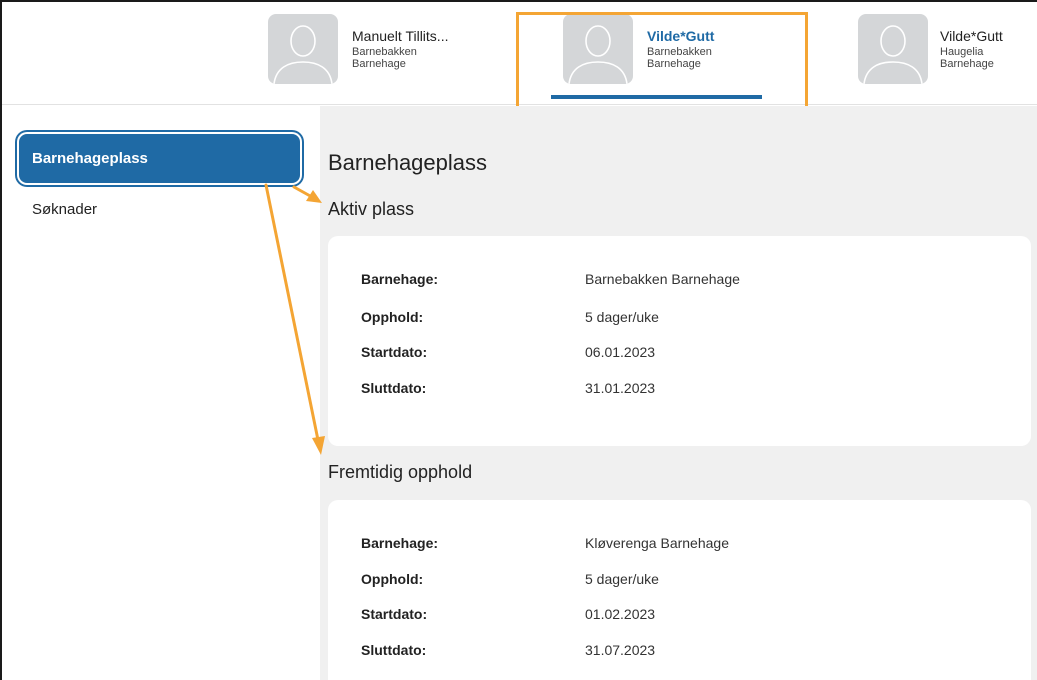 This screenshot has height=680, width=1037. What do you see at coordinates (691, 354) in the screenshot?
I see `info-row: Startdato: 06.01.2023` at bounding box center [691, 354].